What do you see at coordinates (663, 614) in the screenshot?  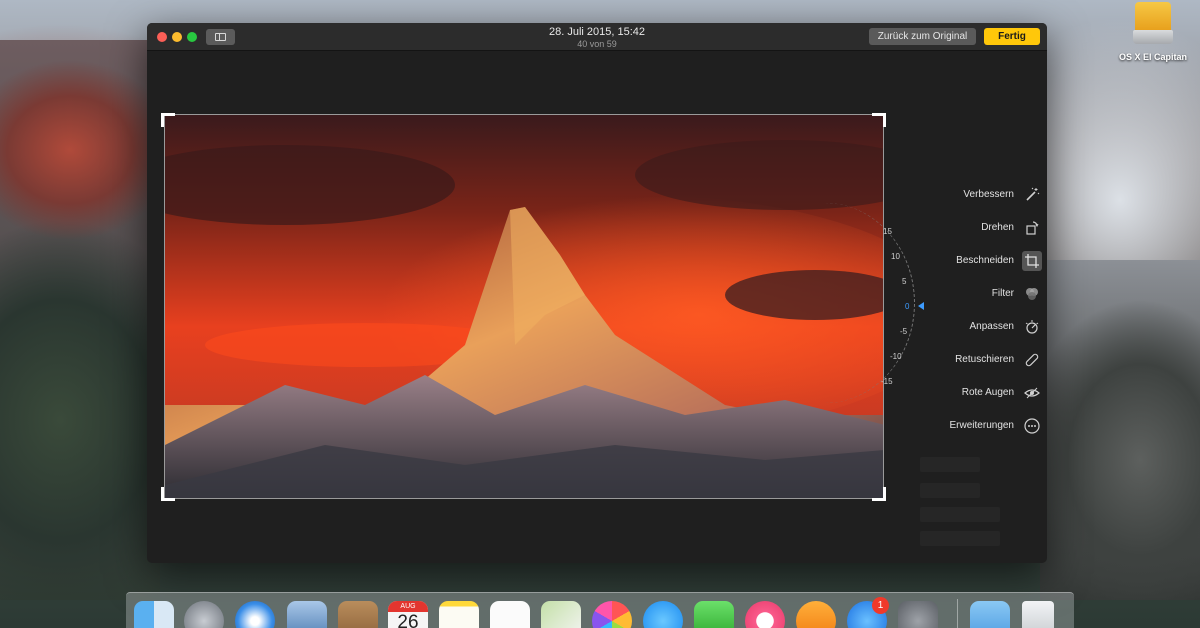 I see `messages-icon` at bounding box center [663, 614].